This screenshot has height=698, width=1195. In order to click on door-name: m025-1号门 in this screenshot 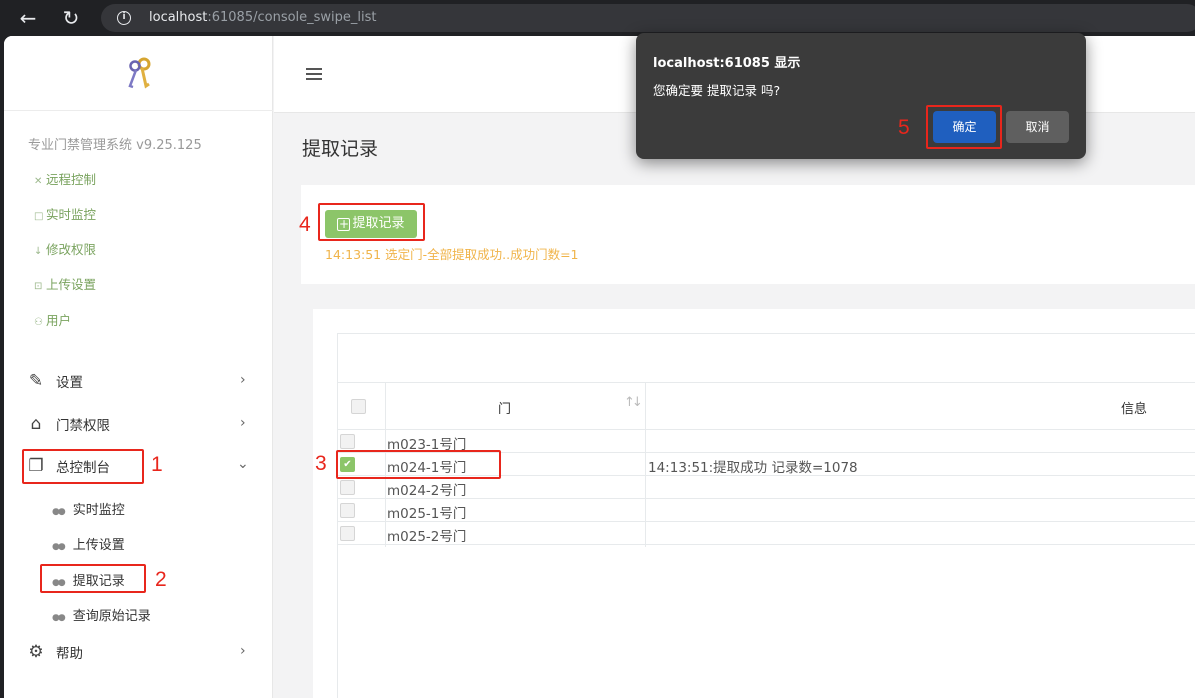, I will do `click(427, 514)`.